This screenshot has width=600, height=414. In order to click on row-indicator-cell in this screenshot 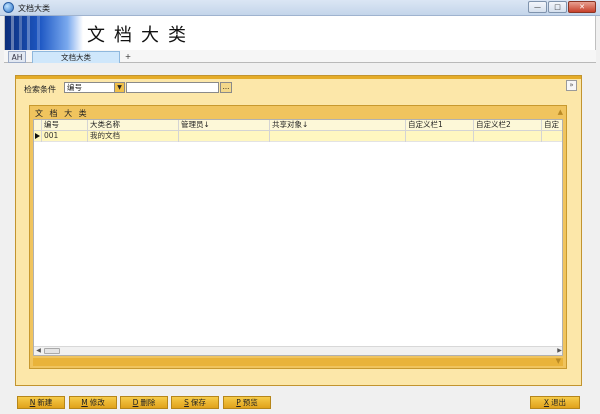, I will do `click(38, 136)`.